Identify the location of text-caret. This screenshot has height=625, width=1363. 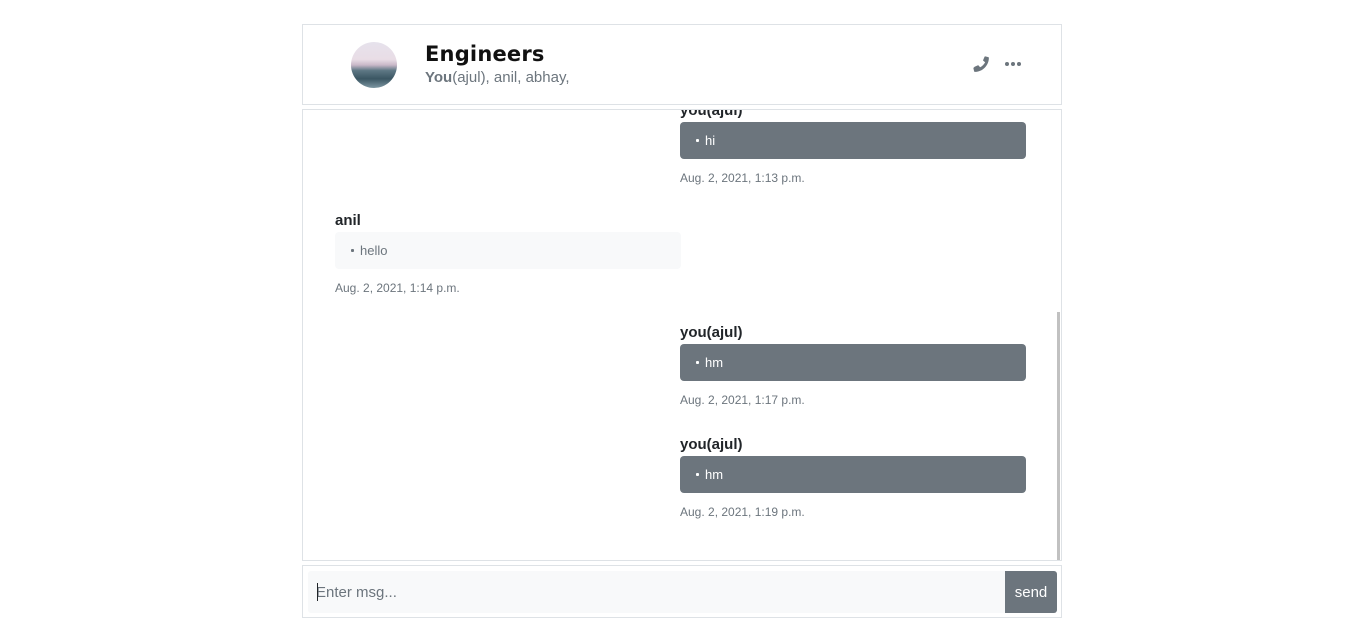
(317, 592).